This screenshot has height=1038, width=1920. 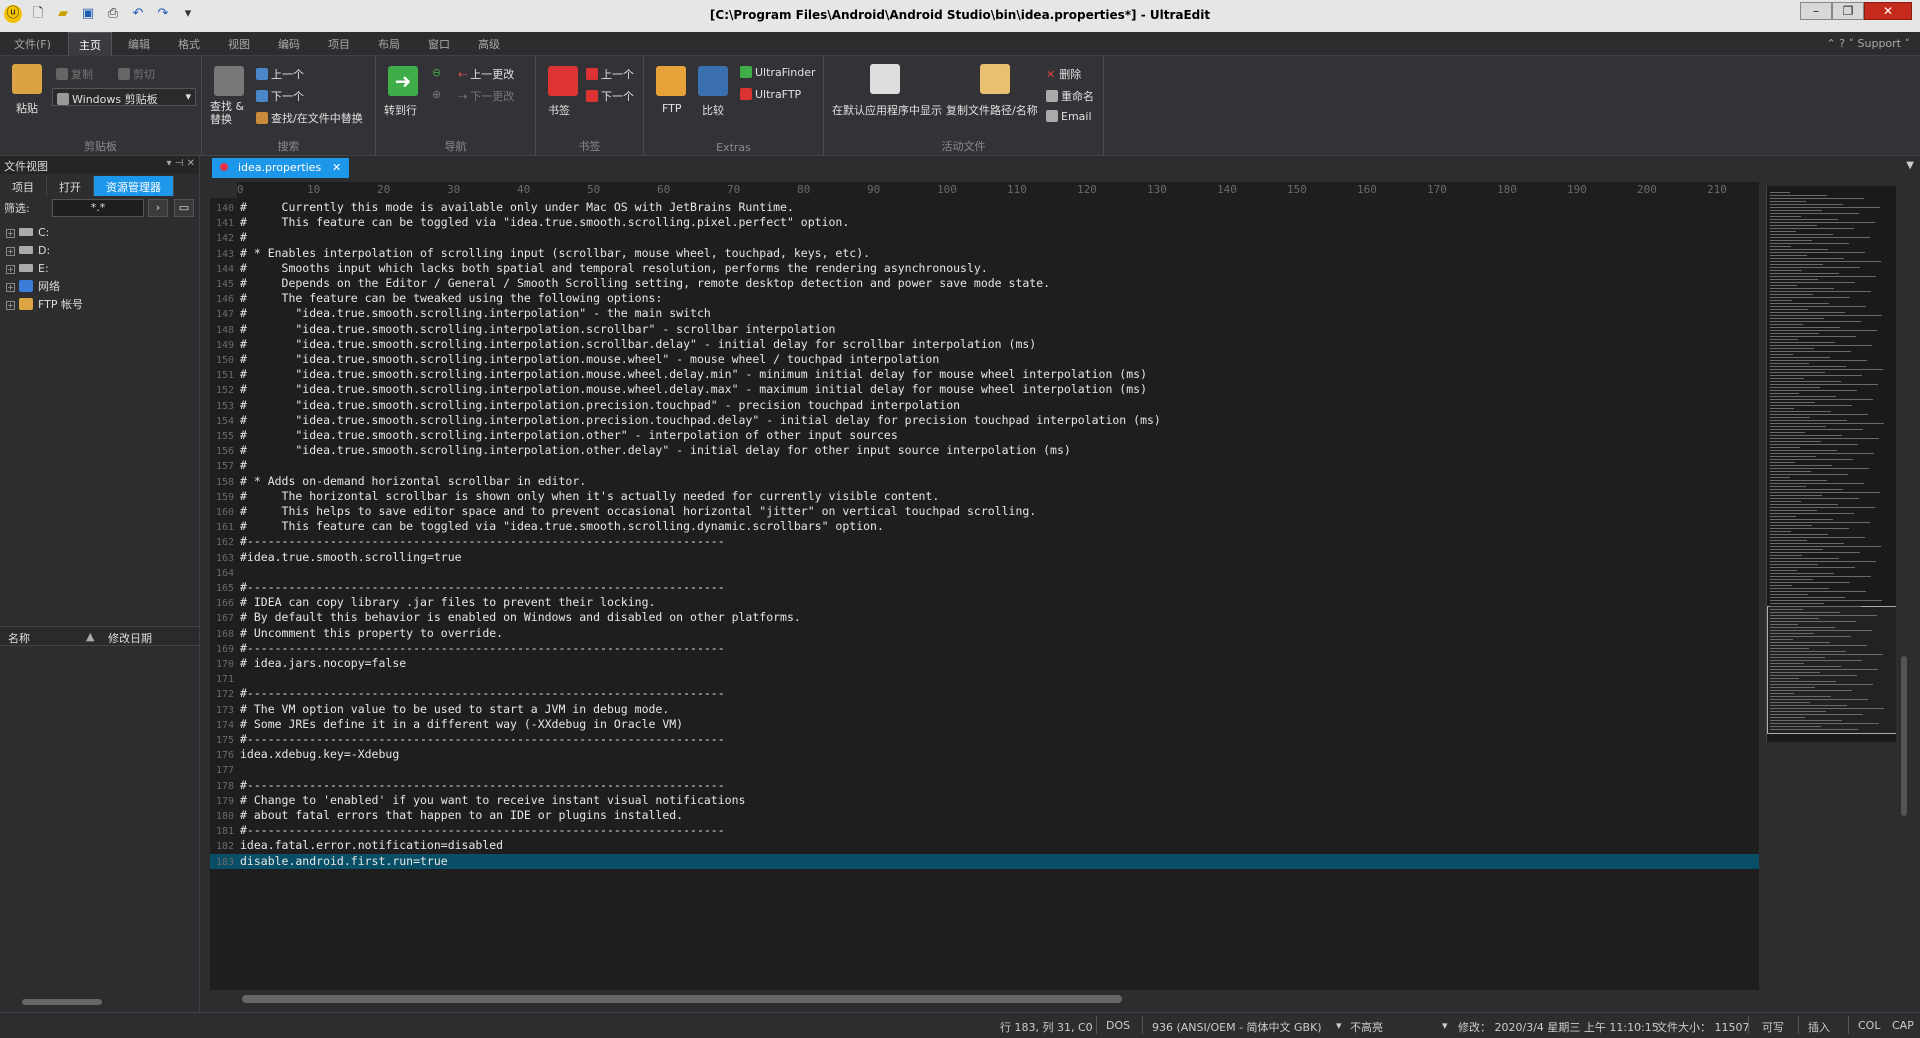 I want to click on insert-mode: 插入, so click(x=1819, y=1027).